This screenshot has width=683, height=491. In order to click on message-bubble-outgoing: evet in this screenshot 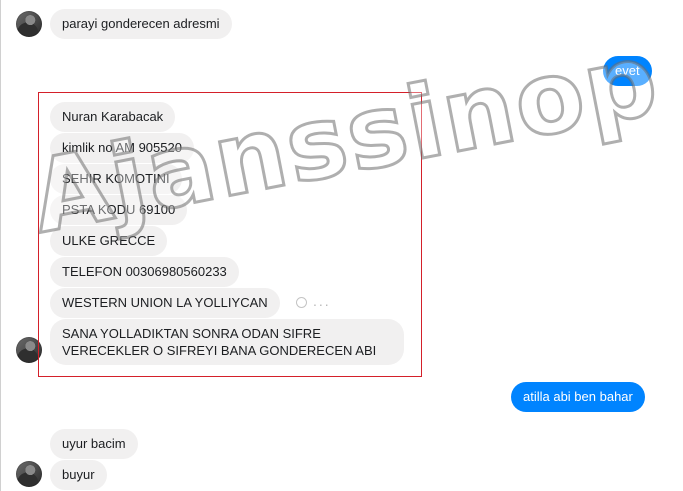, I will do `click(627, 71)`.